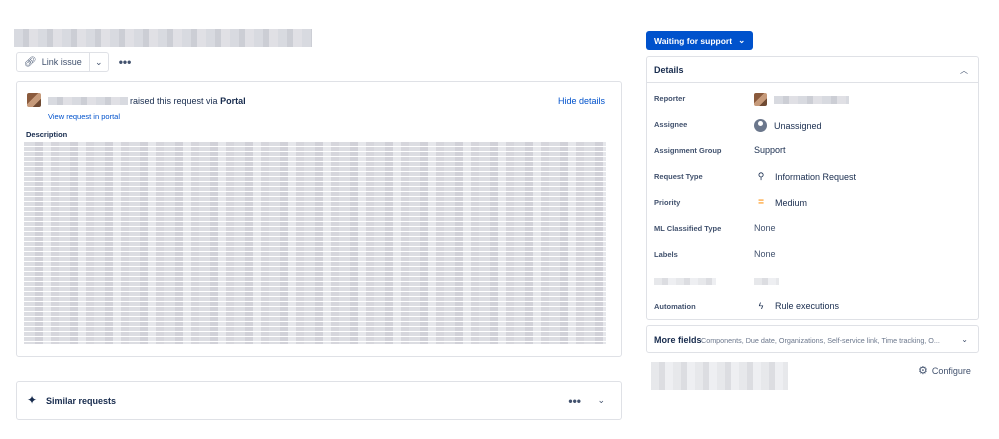 The image size is (999, 439). Describe the element at coordinates (685, 281) in the screenshot. I see `detail-label-redacted` at that location.